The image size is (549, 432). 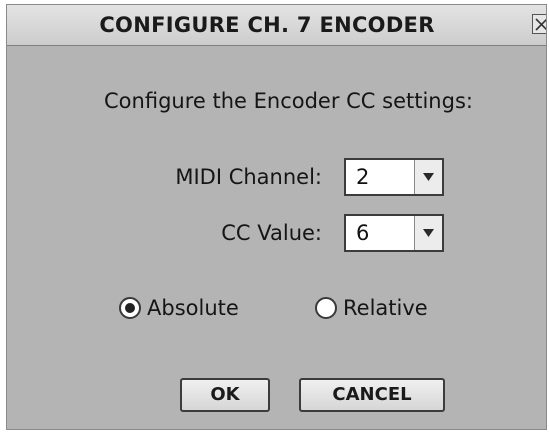 I want to click on close-icon, so click(x=539, y=24).